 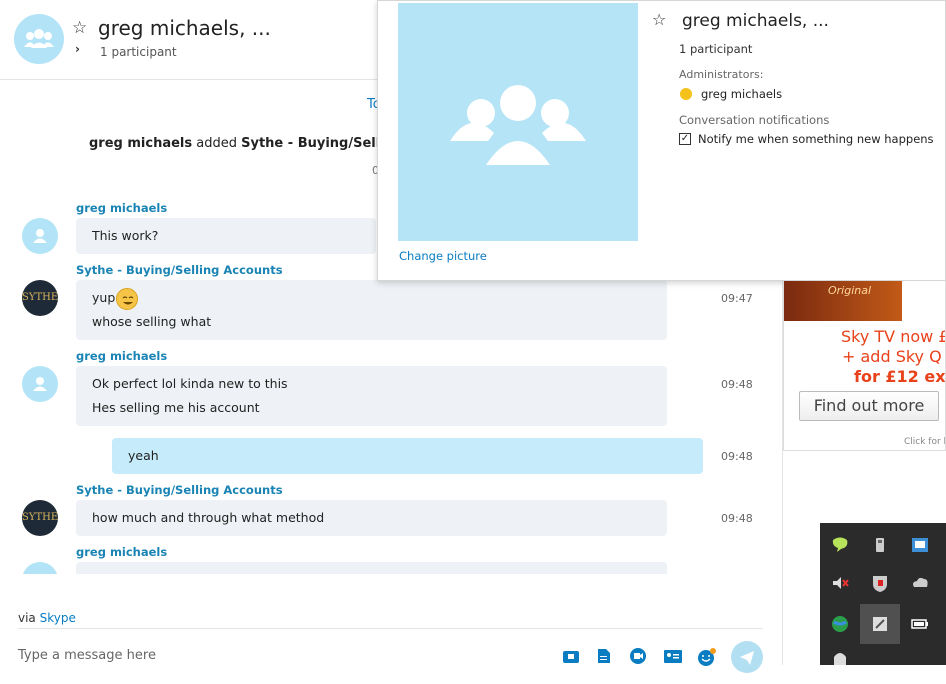 What do you see at coordinates (443, 256) in the screenshot?
I see `change-picture-link: Change picture` at bounding box center [443, 256].